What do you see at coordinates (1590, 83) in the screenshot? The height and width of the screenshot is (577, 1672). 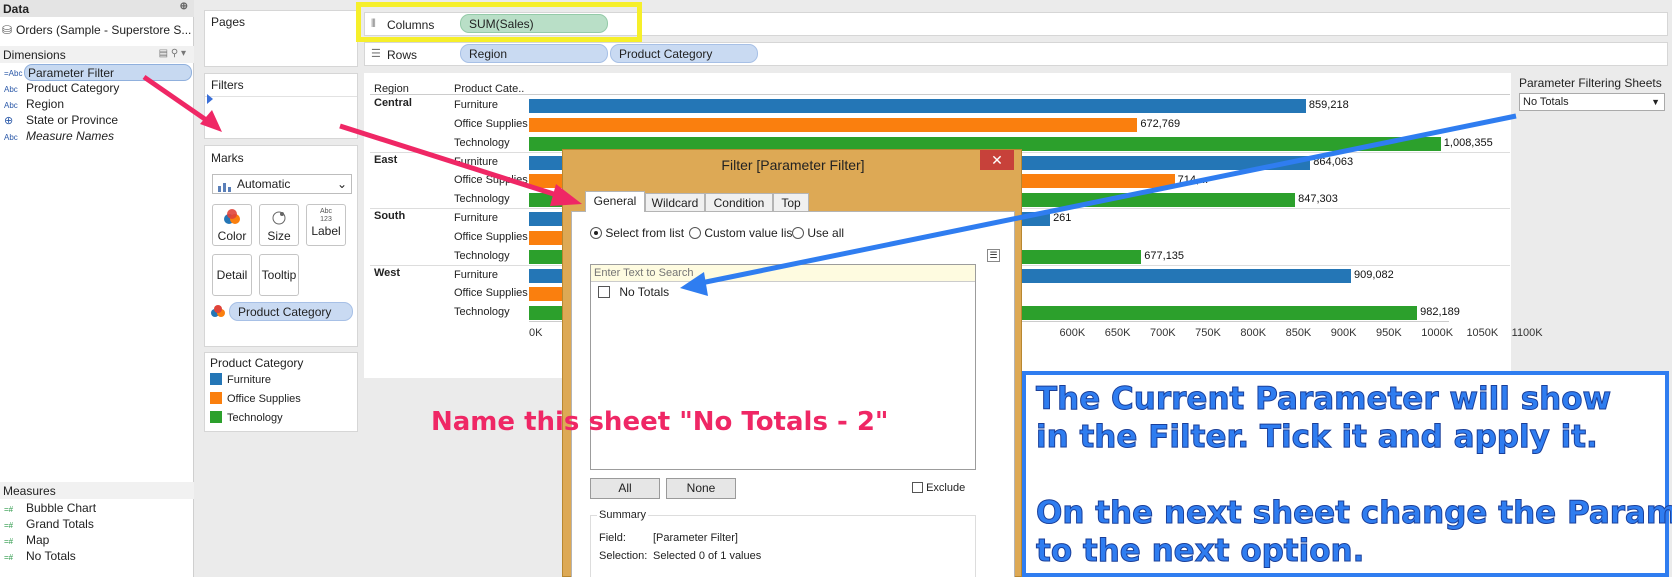 I see `parameter-title: Parameter Filtering Sheets` at bounding box center [1590, 83].